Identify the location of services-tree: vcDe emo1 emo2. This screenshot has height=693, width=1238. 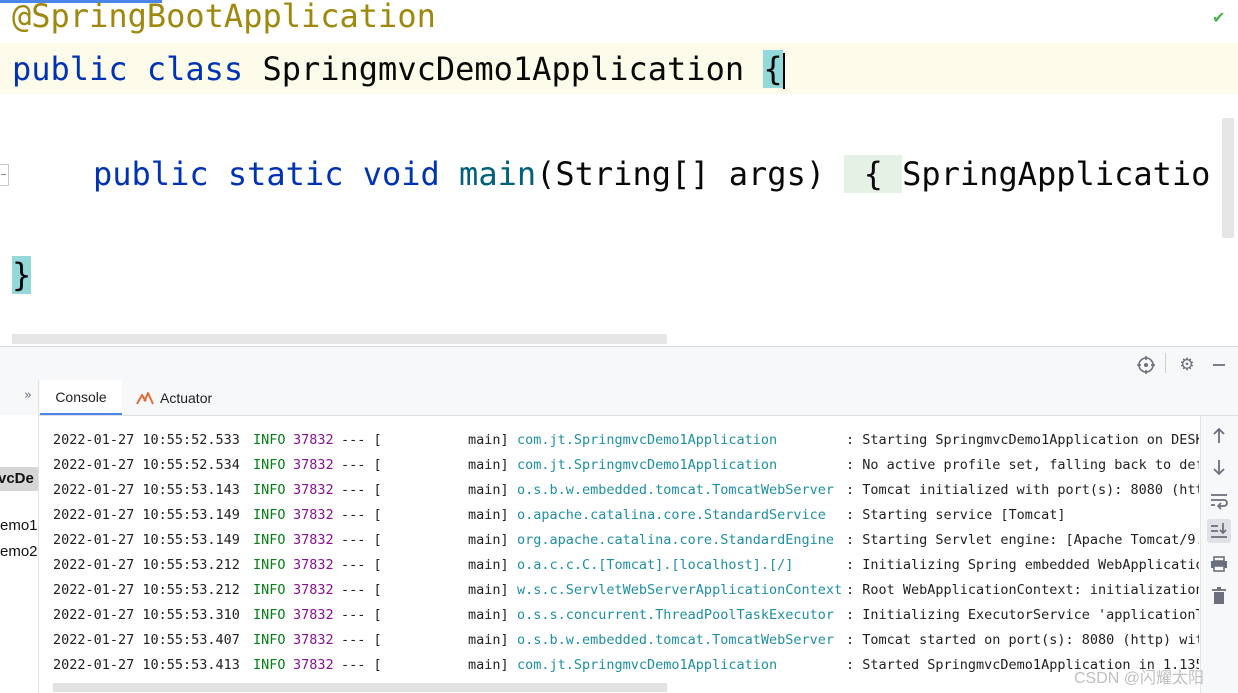
(19, 554).